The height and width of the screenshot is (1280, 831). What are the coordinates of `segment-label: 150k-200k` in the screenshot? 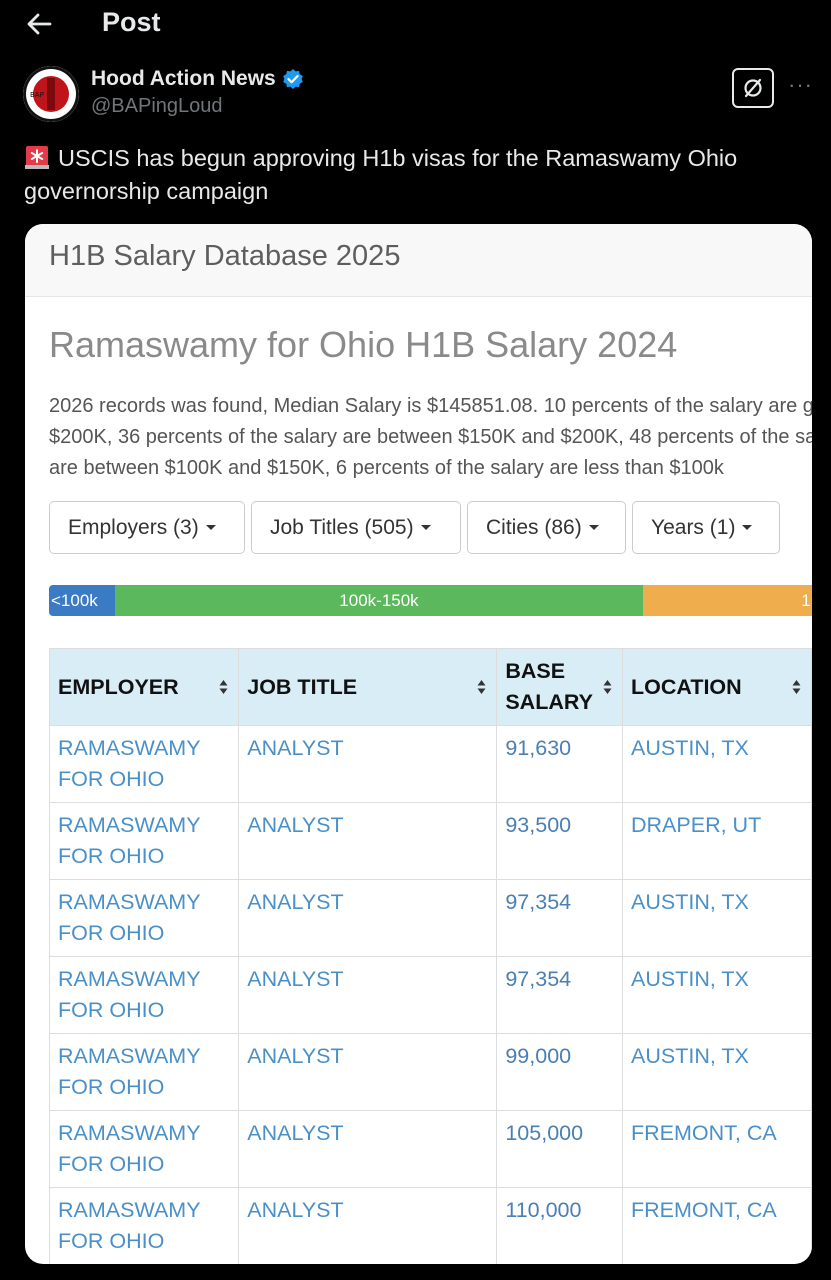 It's located at (806, 600).